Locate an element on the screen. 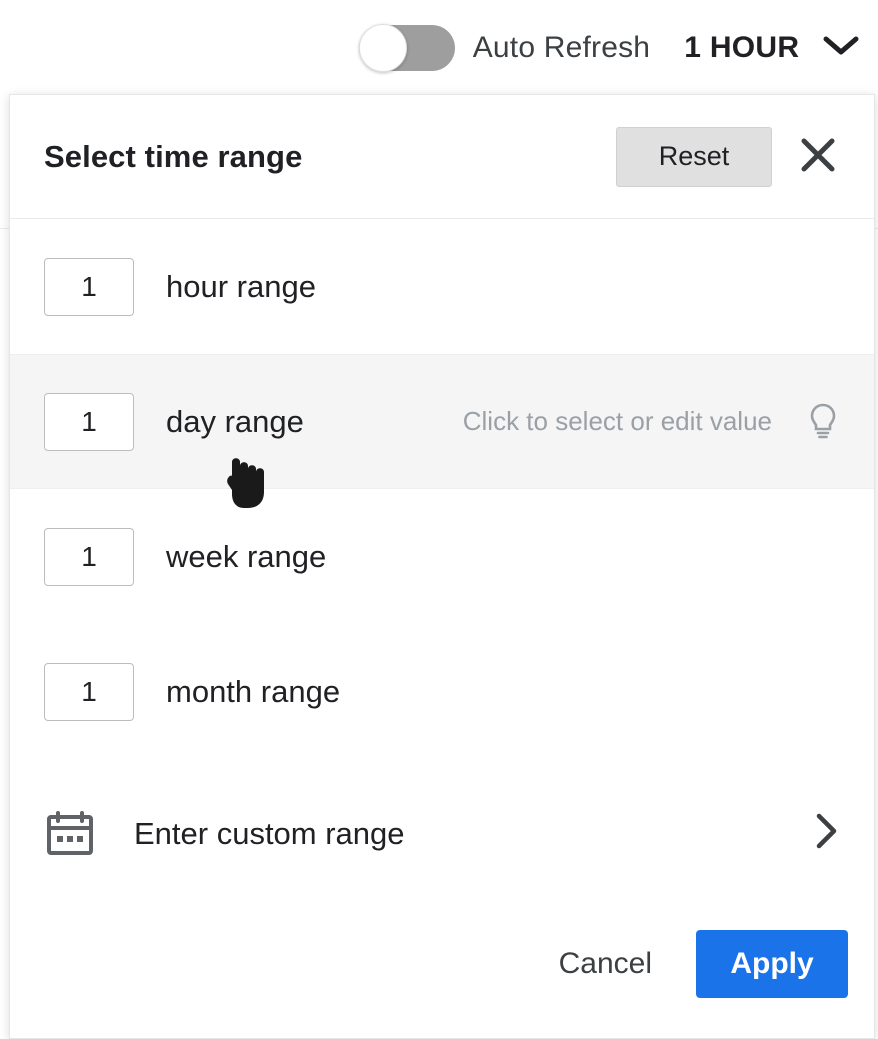 This screenshot has height=1039, width=878. range-row-day: day range Click to select or edit value is located at coordinates (442, 421).